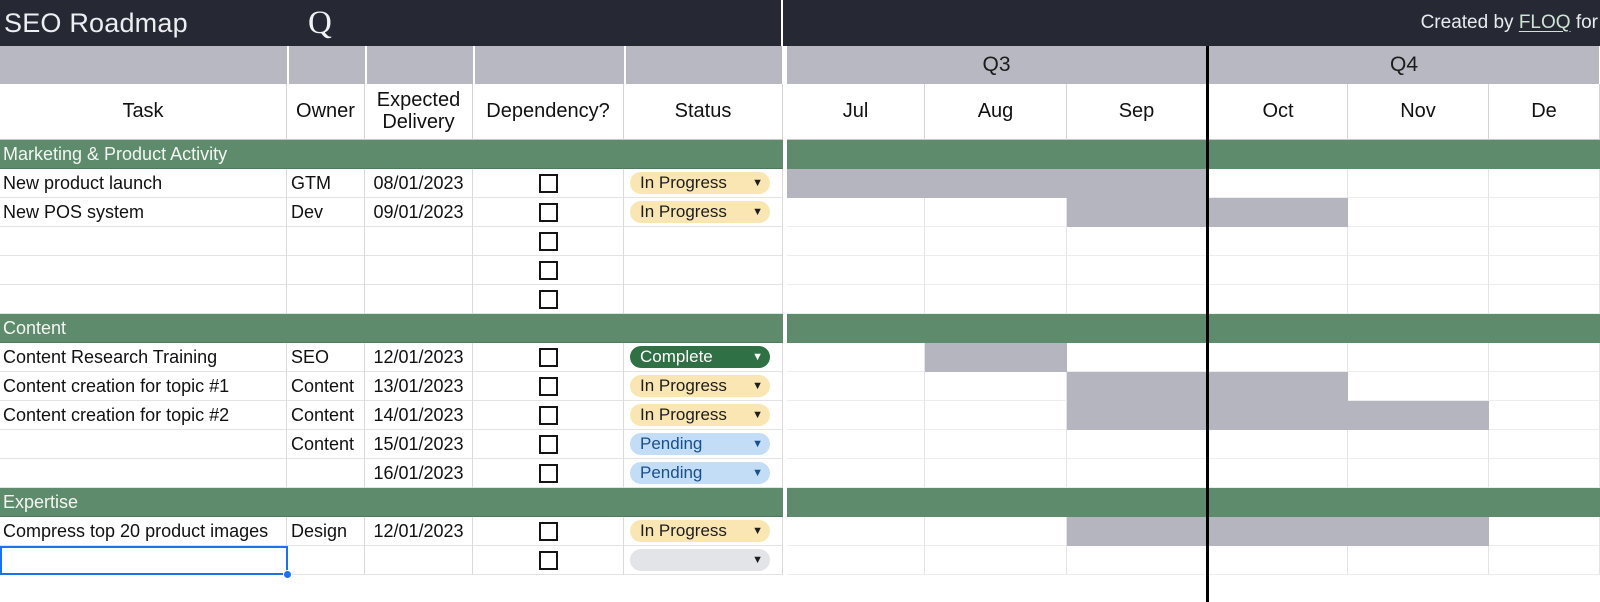  I want to click on col-header-month-aug: Aug, so click(996, 112).